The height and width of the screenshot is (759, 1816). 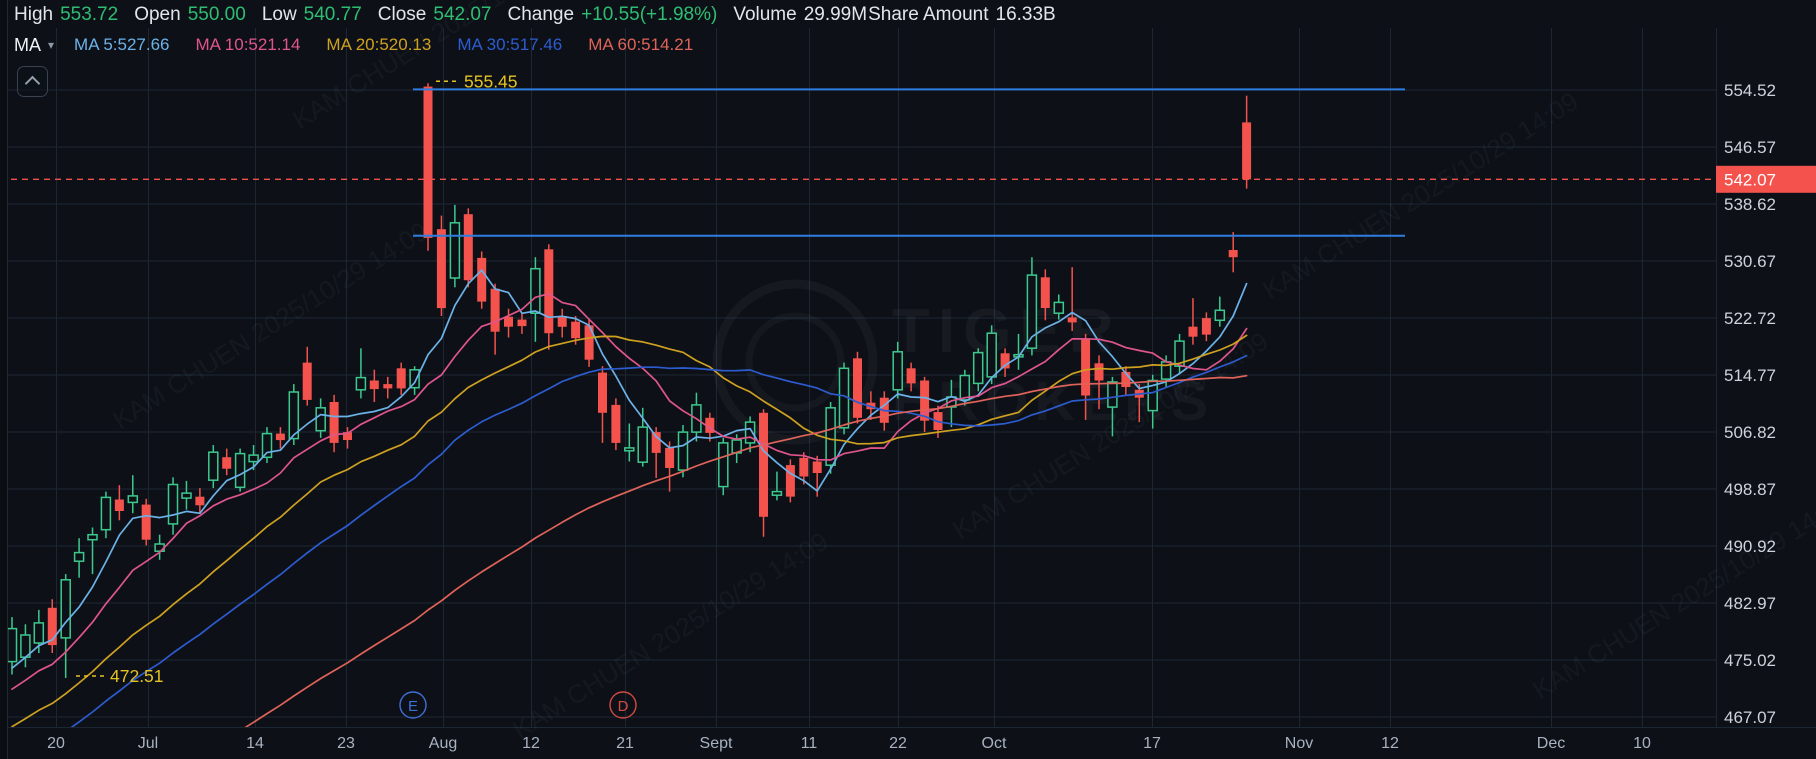 I want to click on earnings-marker: E, so click(x=413, y=705).